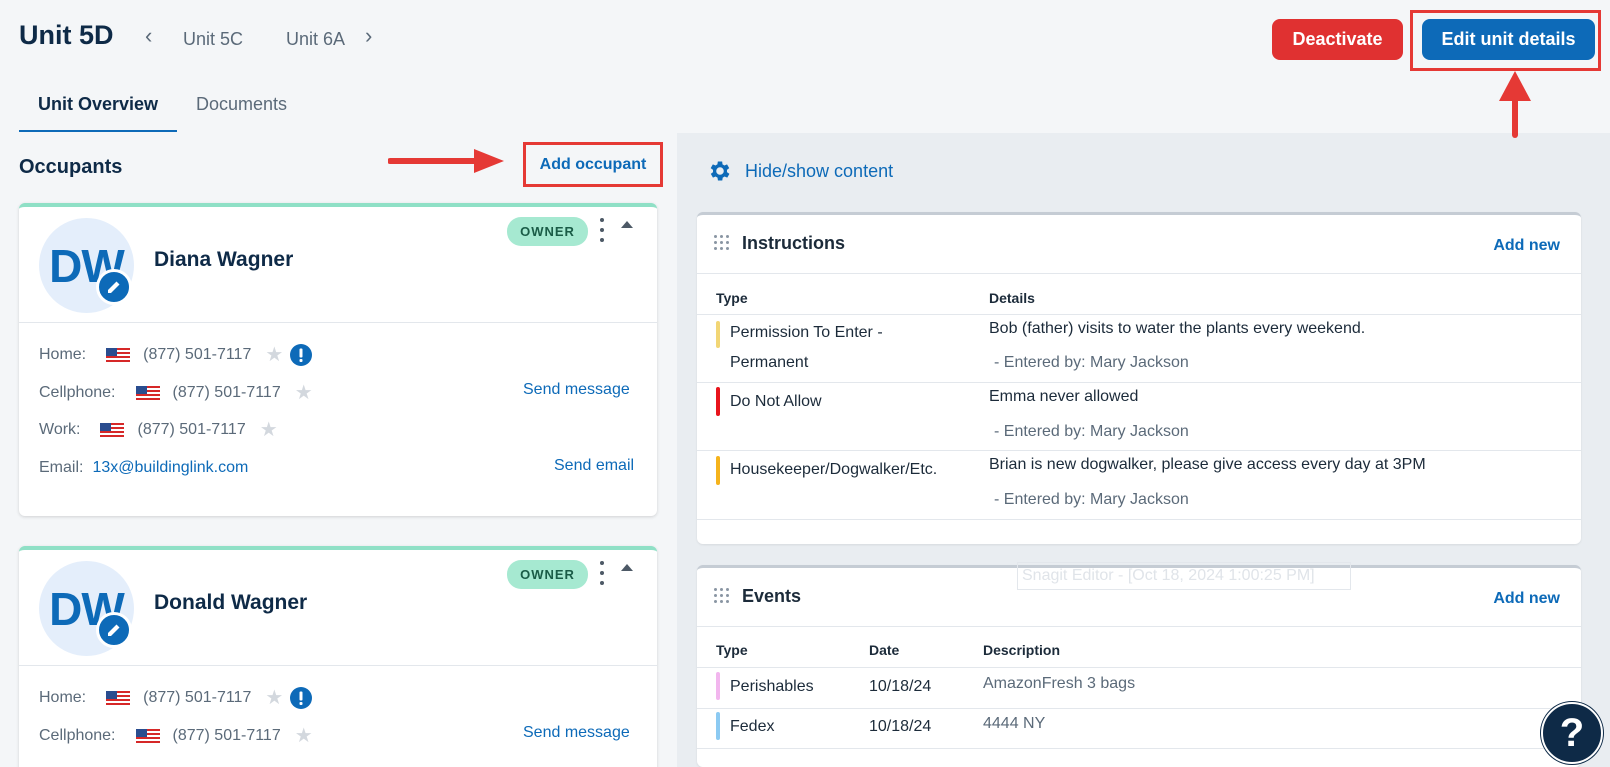 The width and height of the screenshot is (1610, 767). I want to click on work-phone-row: Work: (877) 501-7117 ★, so click(158, 430).